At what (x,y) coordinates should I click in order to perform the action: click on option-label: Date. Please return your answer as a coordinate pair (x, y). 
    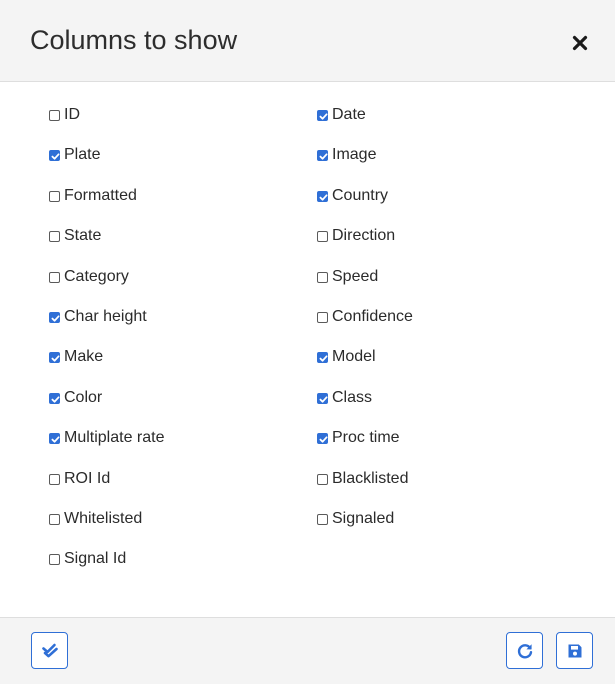
    Looking at the image, I should click on (349, 114).